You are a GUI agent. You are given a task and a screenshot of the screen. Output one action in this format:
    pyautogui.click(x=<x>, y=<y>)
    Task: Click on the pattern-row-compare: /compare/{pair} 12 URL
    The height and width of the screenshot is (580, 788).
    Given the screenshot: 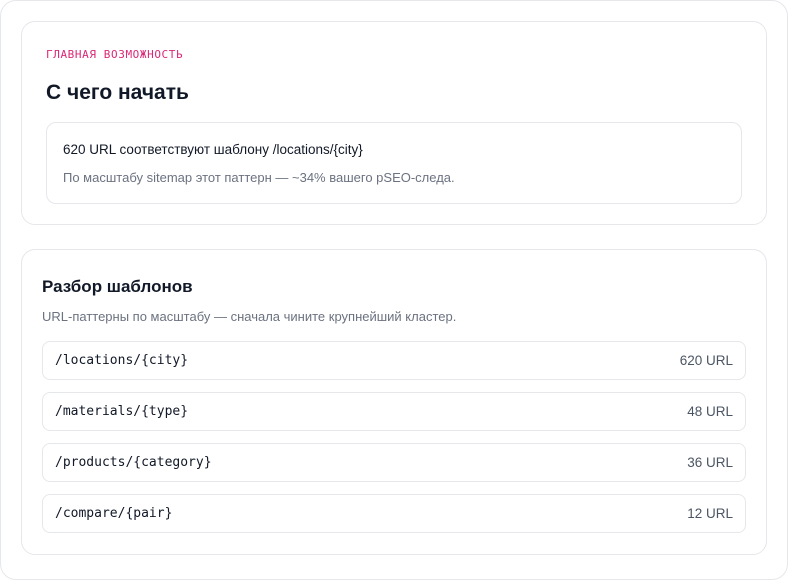 What is the action you would take?
    pyautogui.click(x=394, y=513)
    